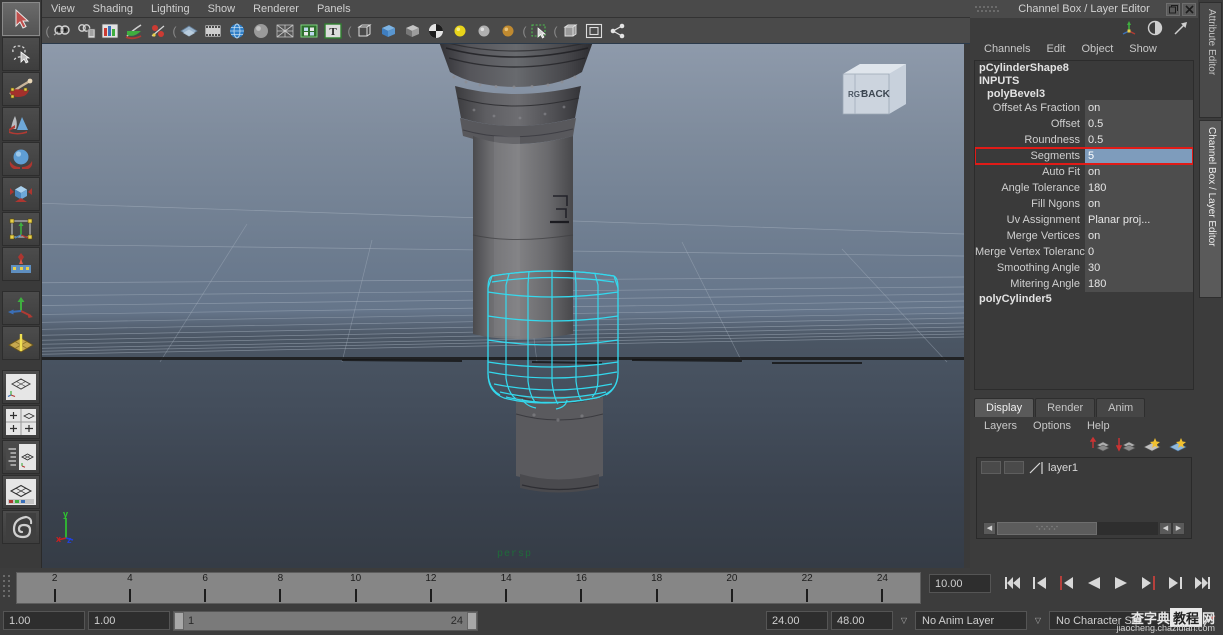  What do you see at coordinates (44, 620) in the screenshot?
I see `anim-start-field: 1.00` at bounding box center [44, 620].